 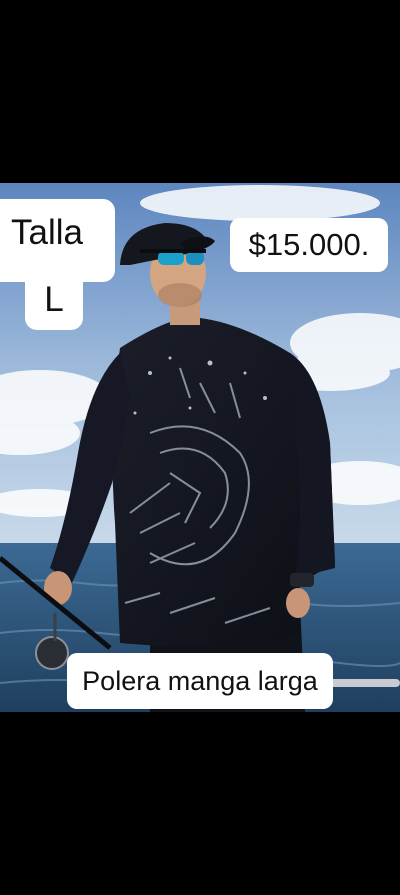 What do you see at coordinates (180, 295) in the screenshot?
I see `beard` at bounding box center [180, 295].